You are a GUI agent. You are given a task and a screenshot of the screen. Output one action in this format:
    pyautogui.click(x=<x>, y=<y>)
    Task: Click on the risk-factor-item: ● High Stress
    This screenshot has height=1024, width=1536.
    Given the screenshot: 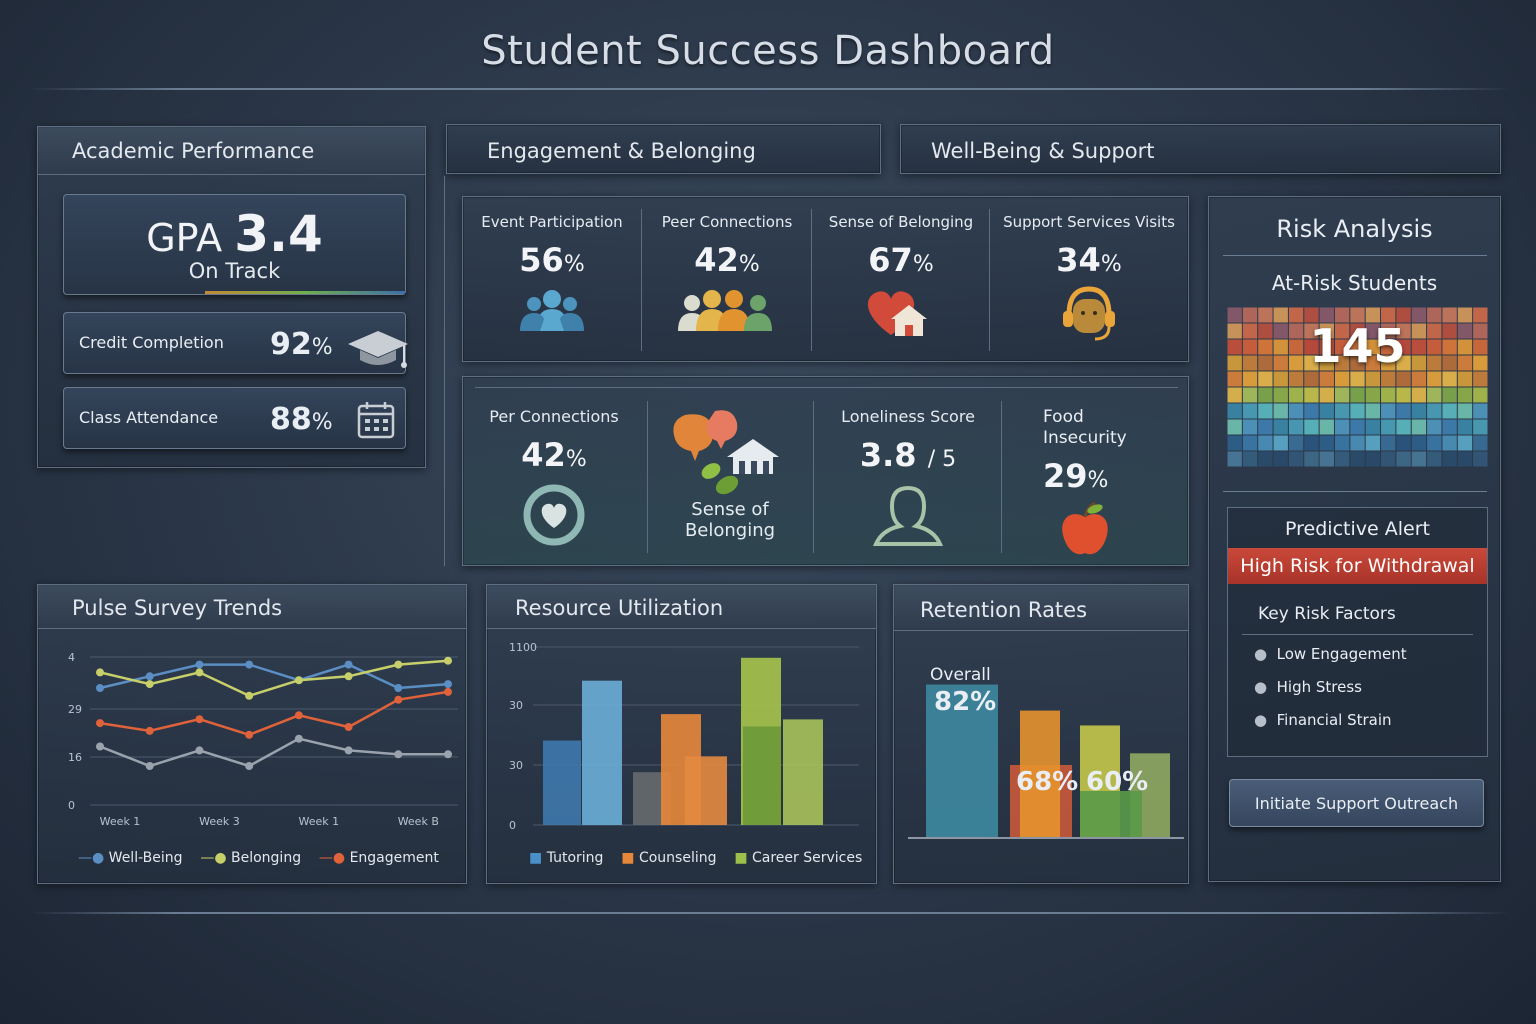 What is the action you would take?
    pyautogui.click(x=1308, y=687)
    